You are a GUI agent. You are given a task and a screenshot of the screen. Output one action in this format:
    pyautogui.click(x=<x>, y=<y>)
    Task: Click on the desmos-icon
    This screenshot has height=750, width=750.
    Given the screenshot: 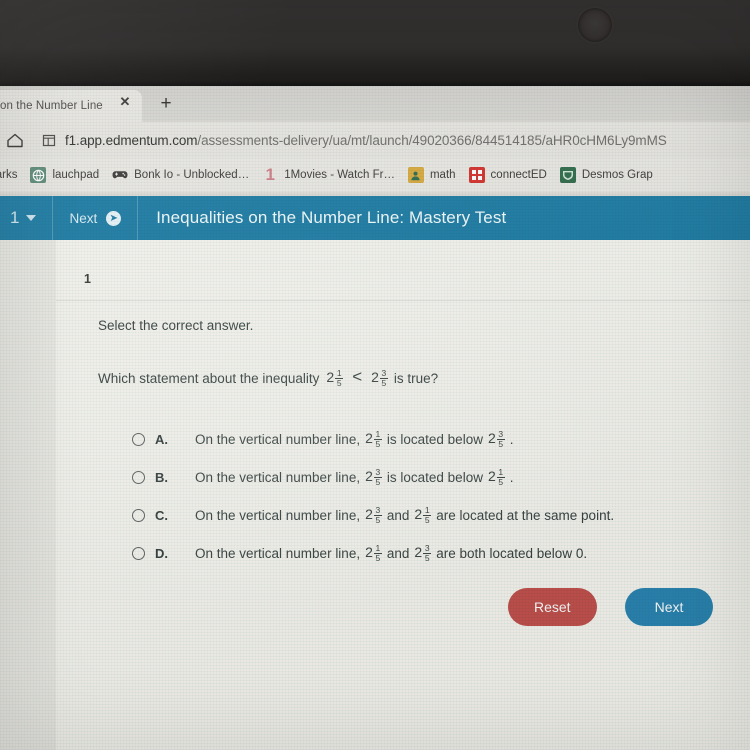 What is the action you would take?
    pyautogui.click(x=567, y=175)
    